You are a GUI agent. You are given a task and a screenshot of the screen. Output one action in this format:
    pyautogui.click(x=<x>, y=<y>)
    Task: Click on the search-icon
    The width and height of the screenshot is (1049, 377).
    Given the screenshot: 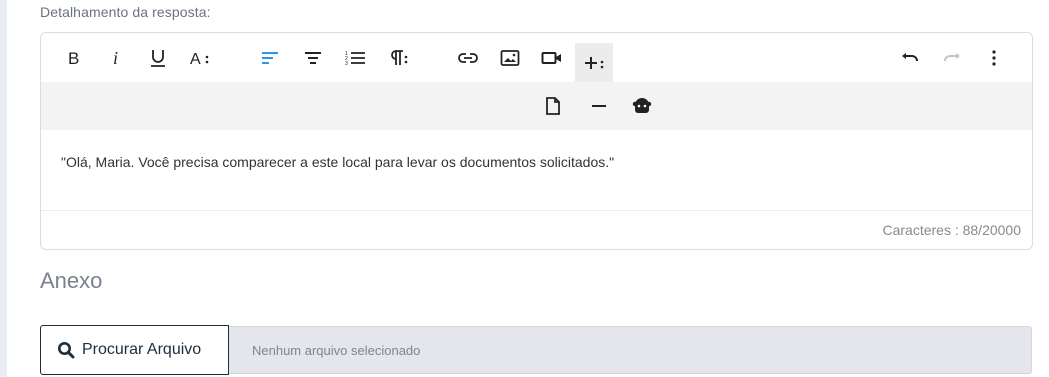 What is the action you would take?
    pyautogui.click(x=66, y=350)
    